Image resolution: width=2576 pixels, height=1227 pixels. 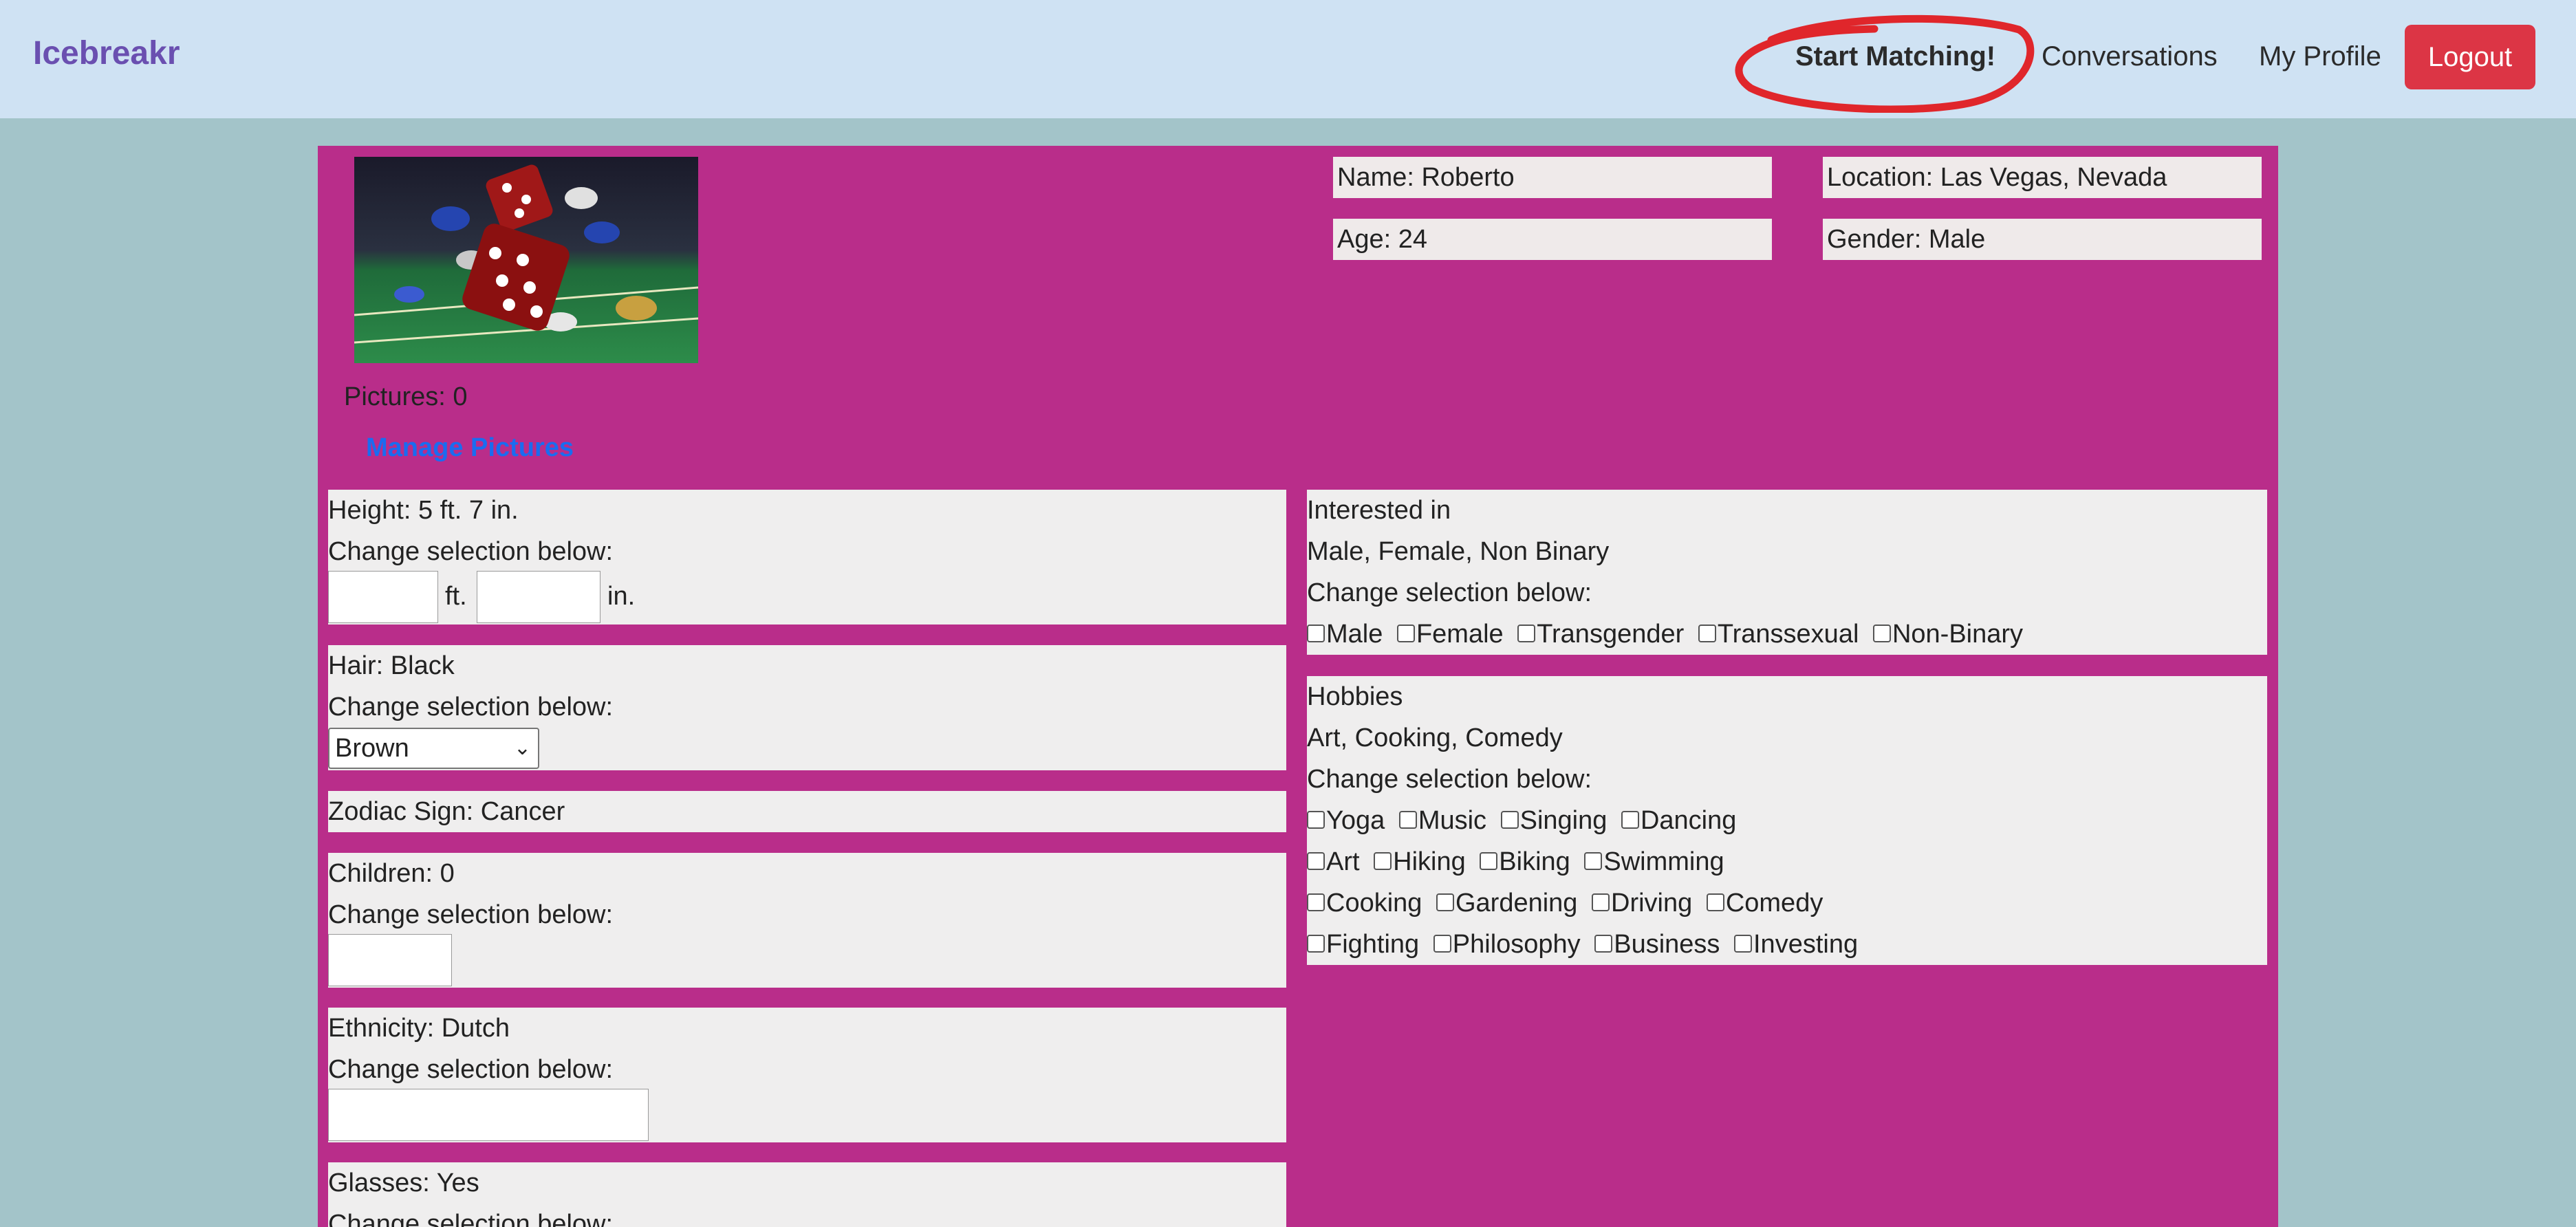 What do you see at coordinates (471, 1218) in the screenshot?
I see `glasses-change-label: Change selection below:` at bounding box center [471, 1218].